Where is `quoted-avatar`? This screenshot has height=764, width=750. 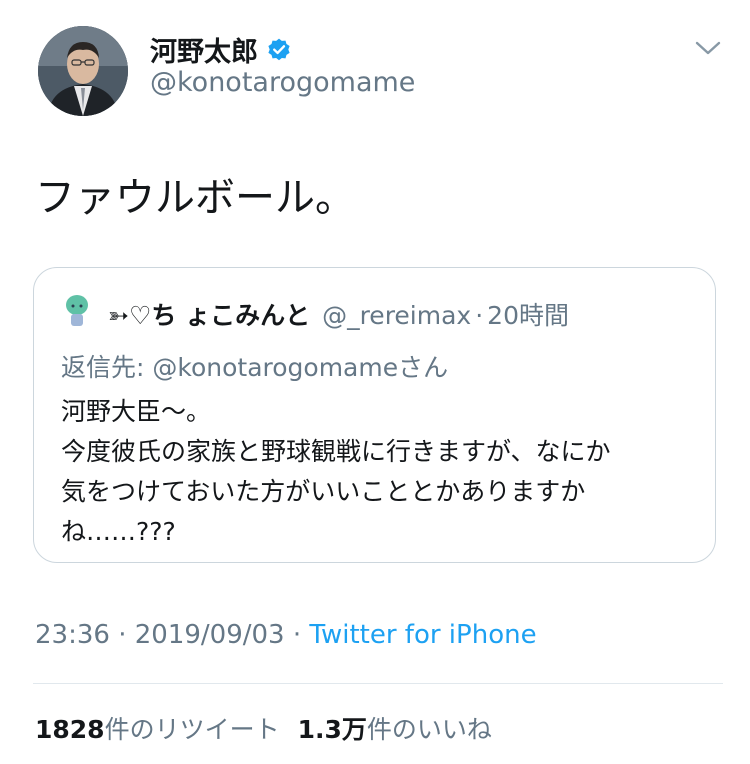 quoted-avatar is located at coordinates (77, 311).